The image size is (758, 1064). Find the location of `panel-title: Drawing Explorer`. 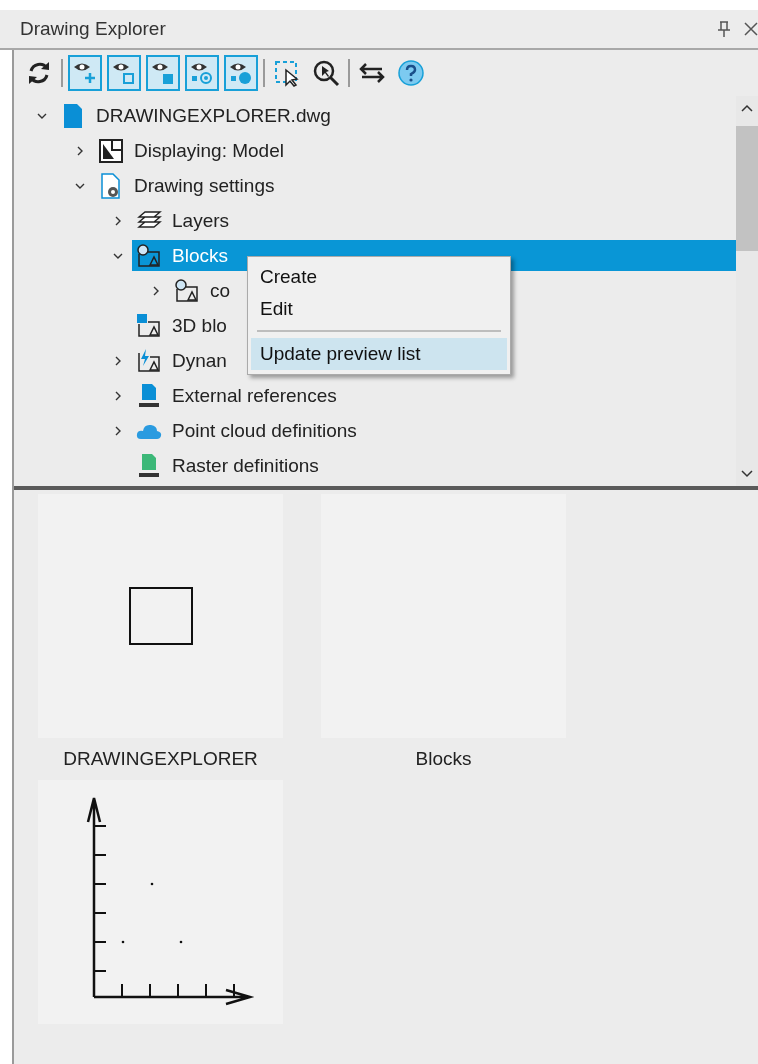

panel-title: Drawing Explorer is located at coordinates (93, 29).